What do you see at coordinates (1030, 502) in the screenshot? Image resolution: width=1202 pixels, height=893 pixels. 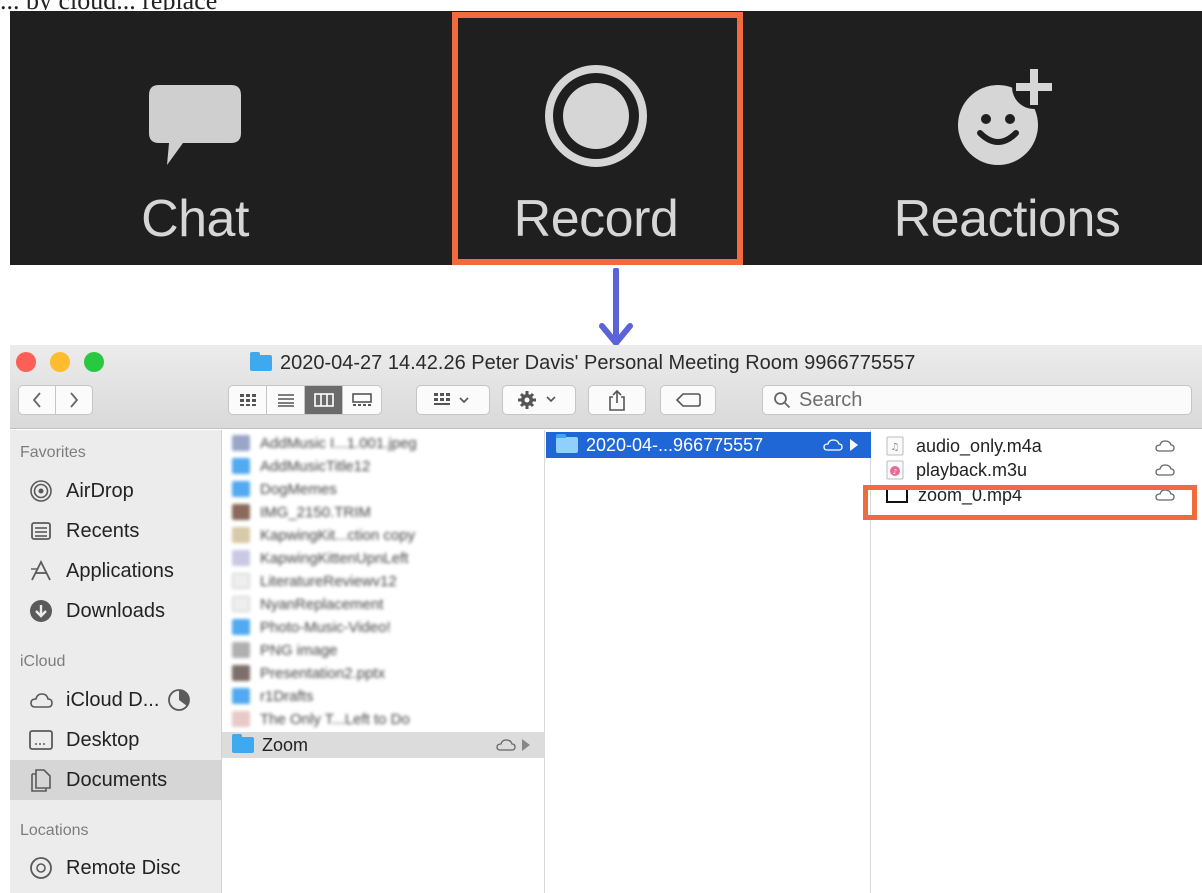 I see `zoom-file-highlight-box` at bounding box center [1030, 502].